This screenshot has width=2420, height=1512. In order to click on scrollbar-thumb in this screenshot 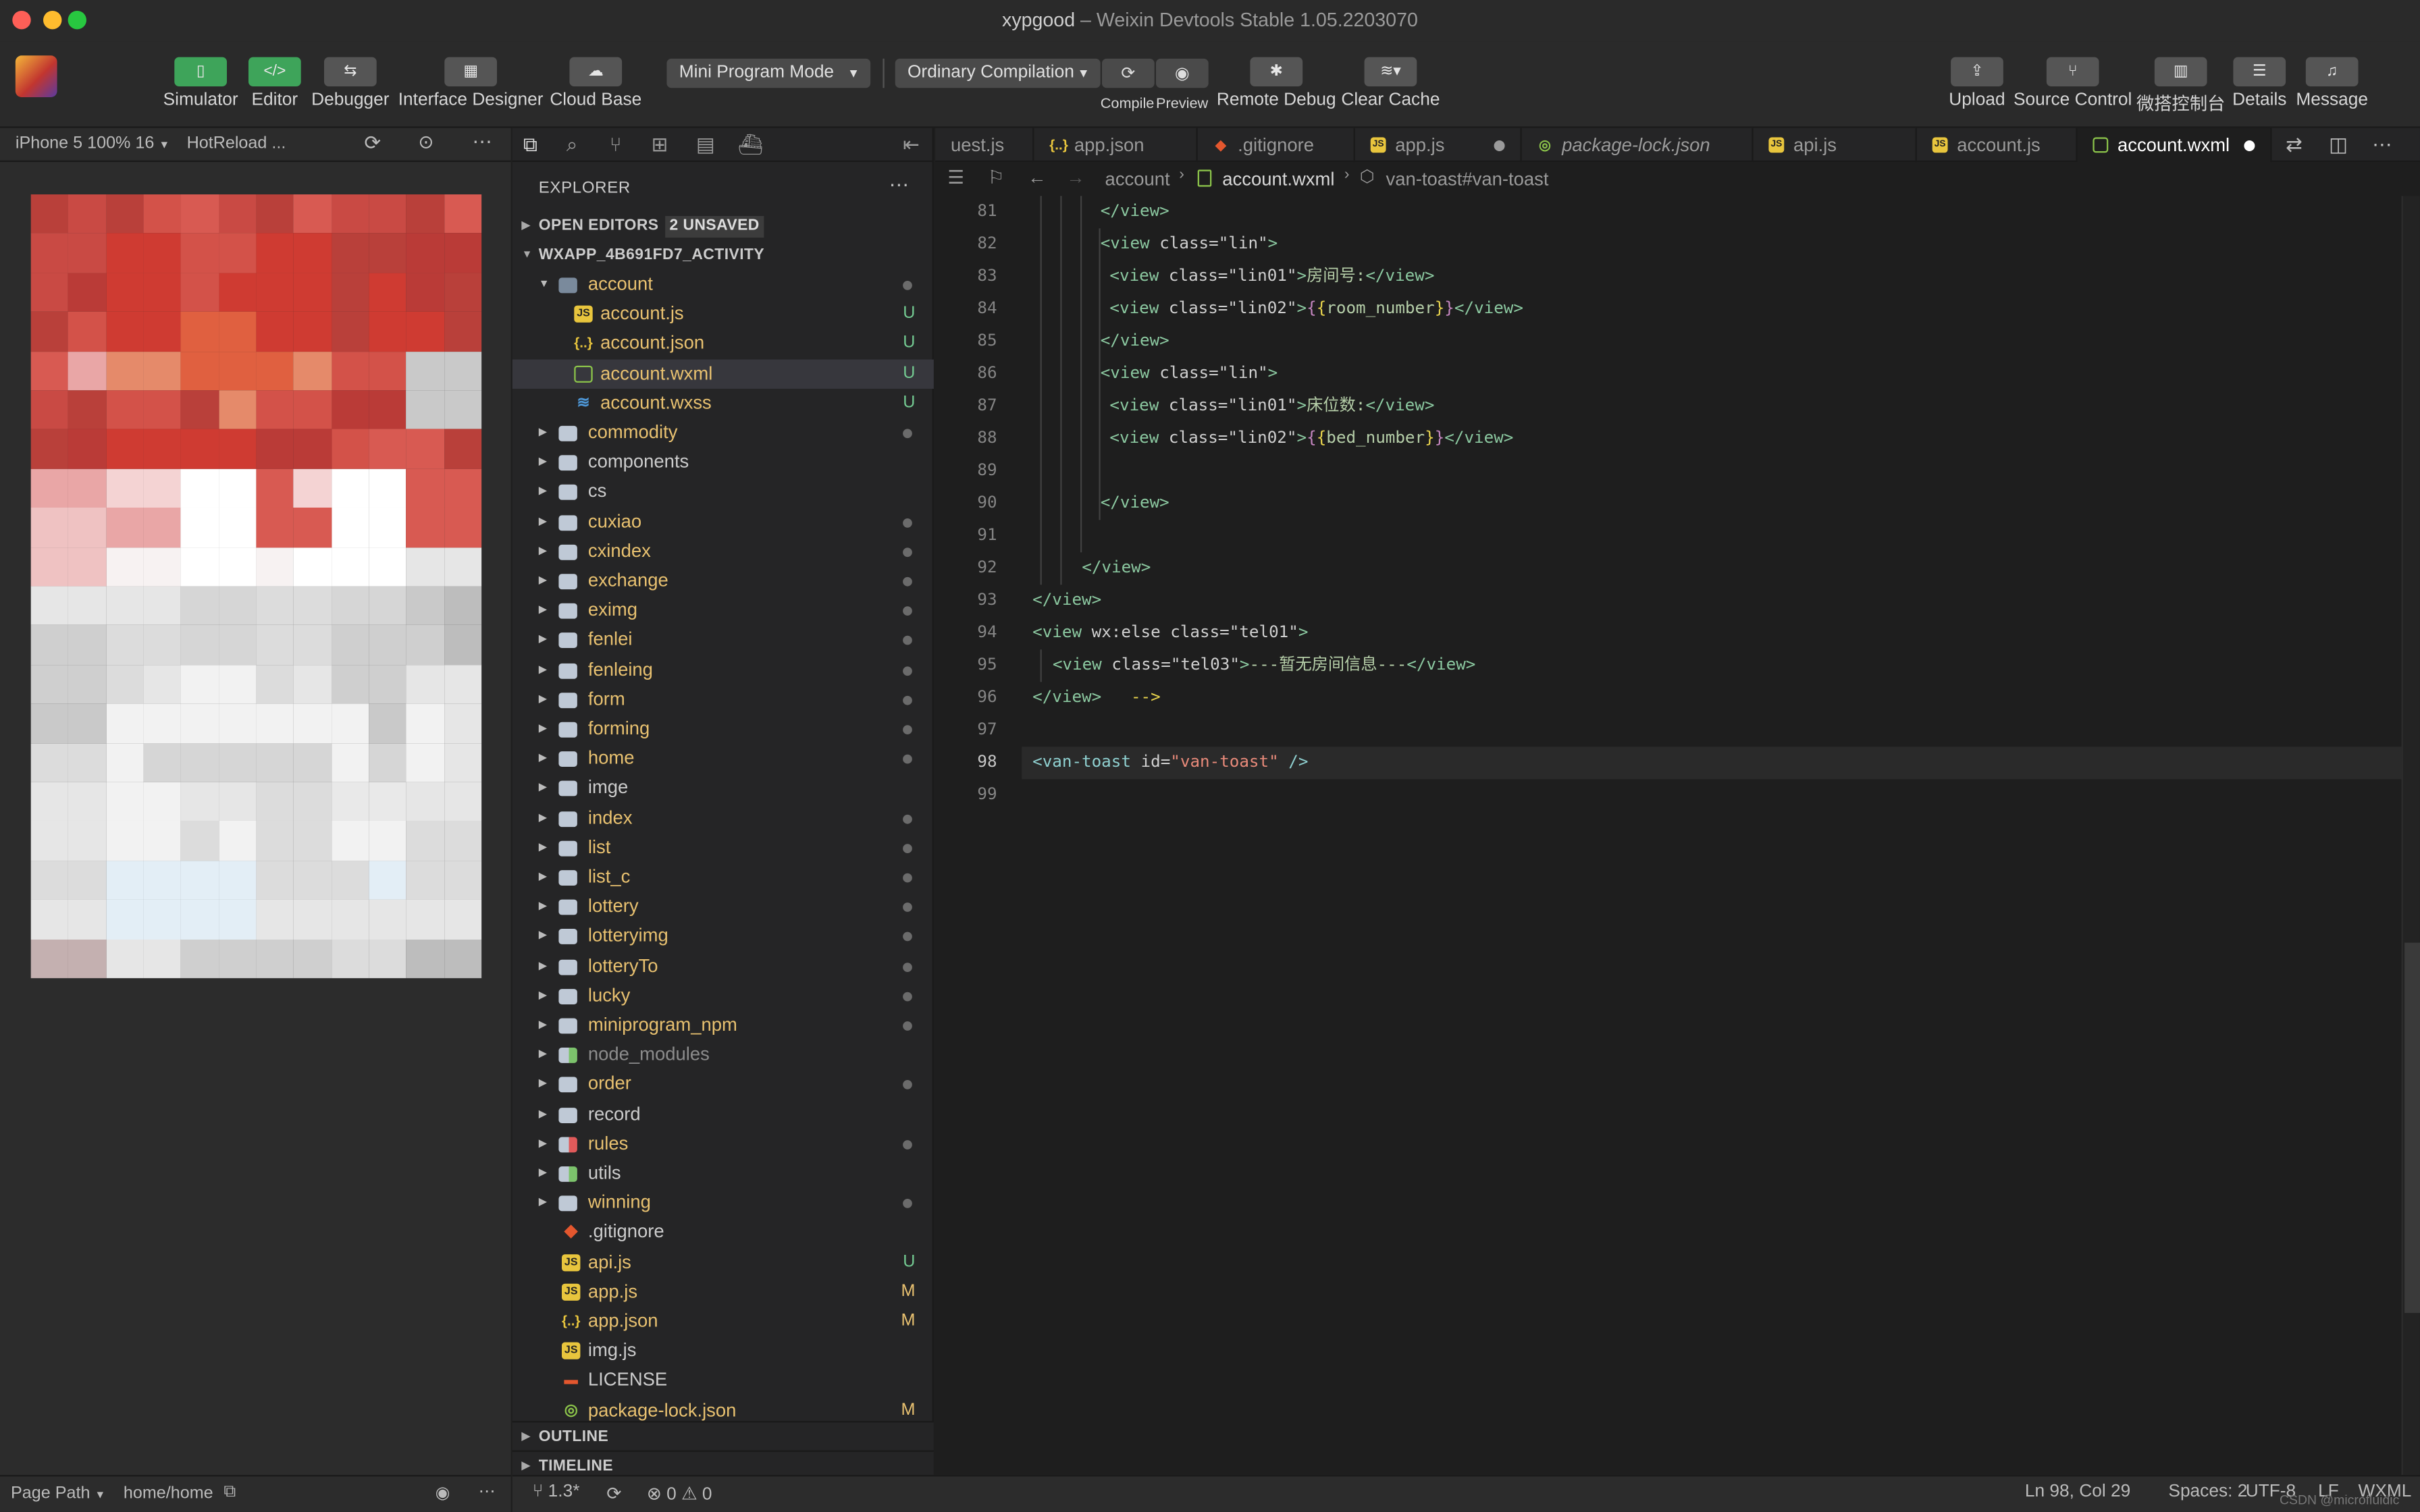, I will do `click(2412, 1128)`.